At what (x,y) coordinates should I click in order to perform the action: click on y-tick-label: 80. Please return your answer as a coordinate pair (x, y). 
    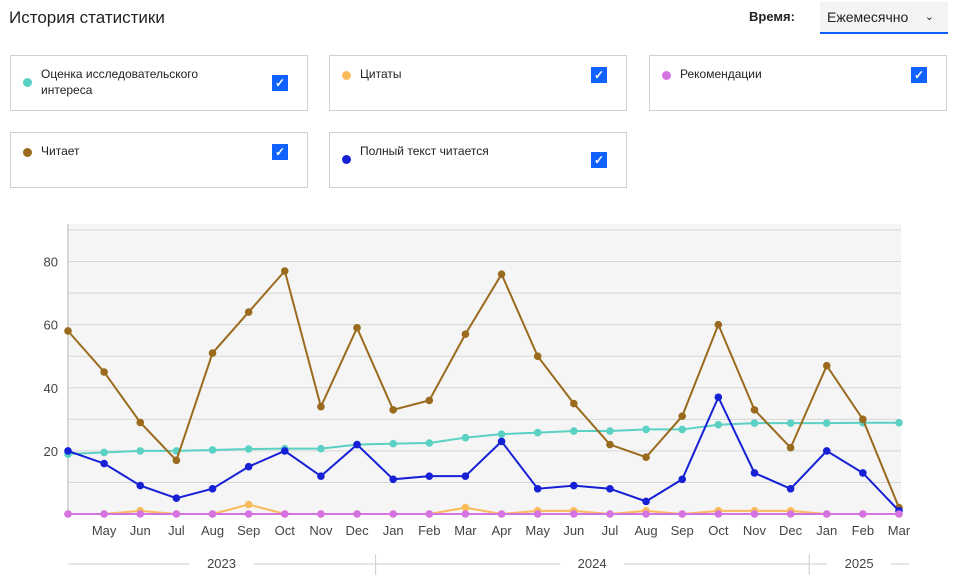
    Looking at the image, I should click on (51, 262).